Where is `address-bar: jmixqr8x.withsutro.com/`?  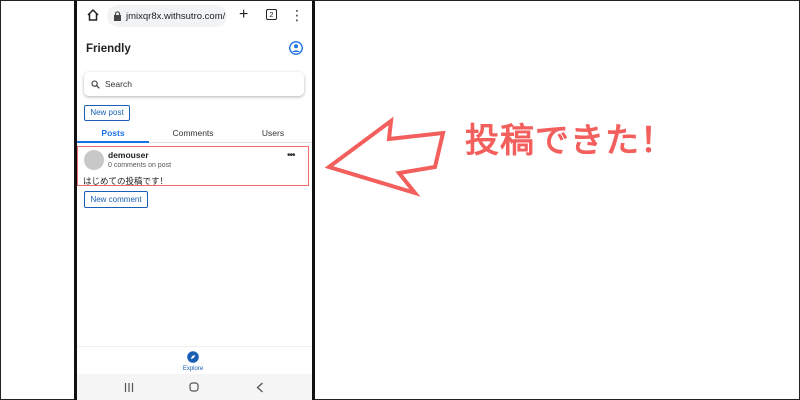 address-bar: jmixqr8x.withsutro.com/ is located at coordinates (167, 16).